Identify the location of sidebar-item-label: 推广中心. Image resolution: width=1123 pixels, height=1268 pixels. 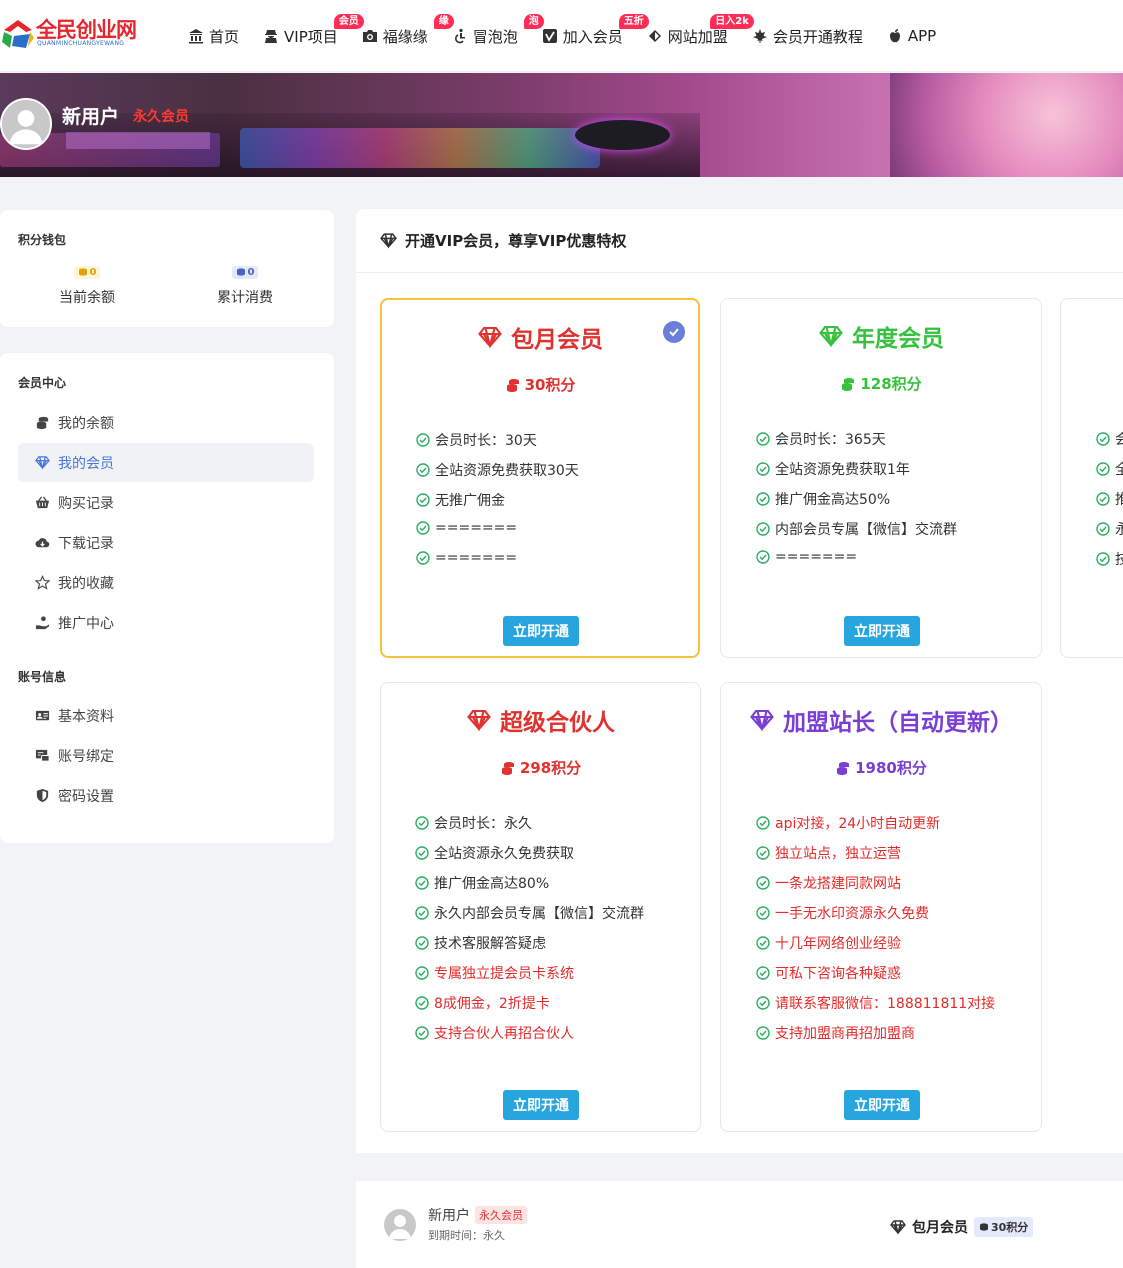
(86, 623).